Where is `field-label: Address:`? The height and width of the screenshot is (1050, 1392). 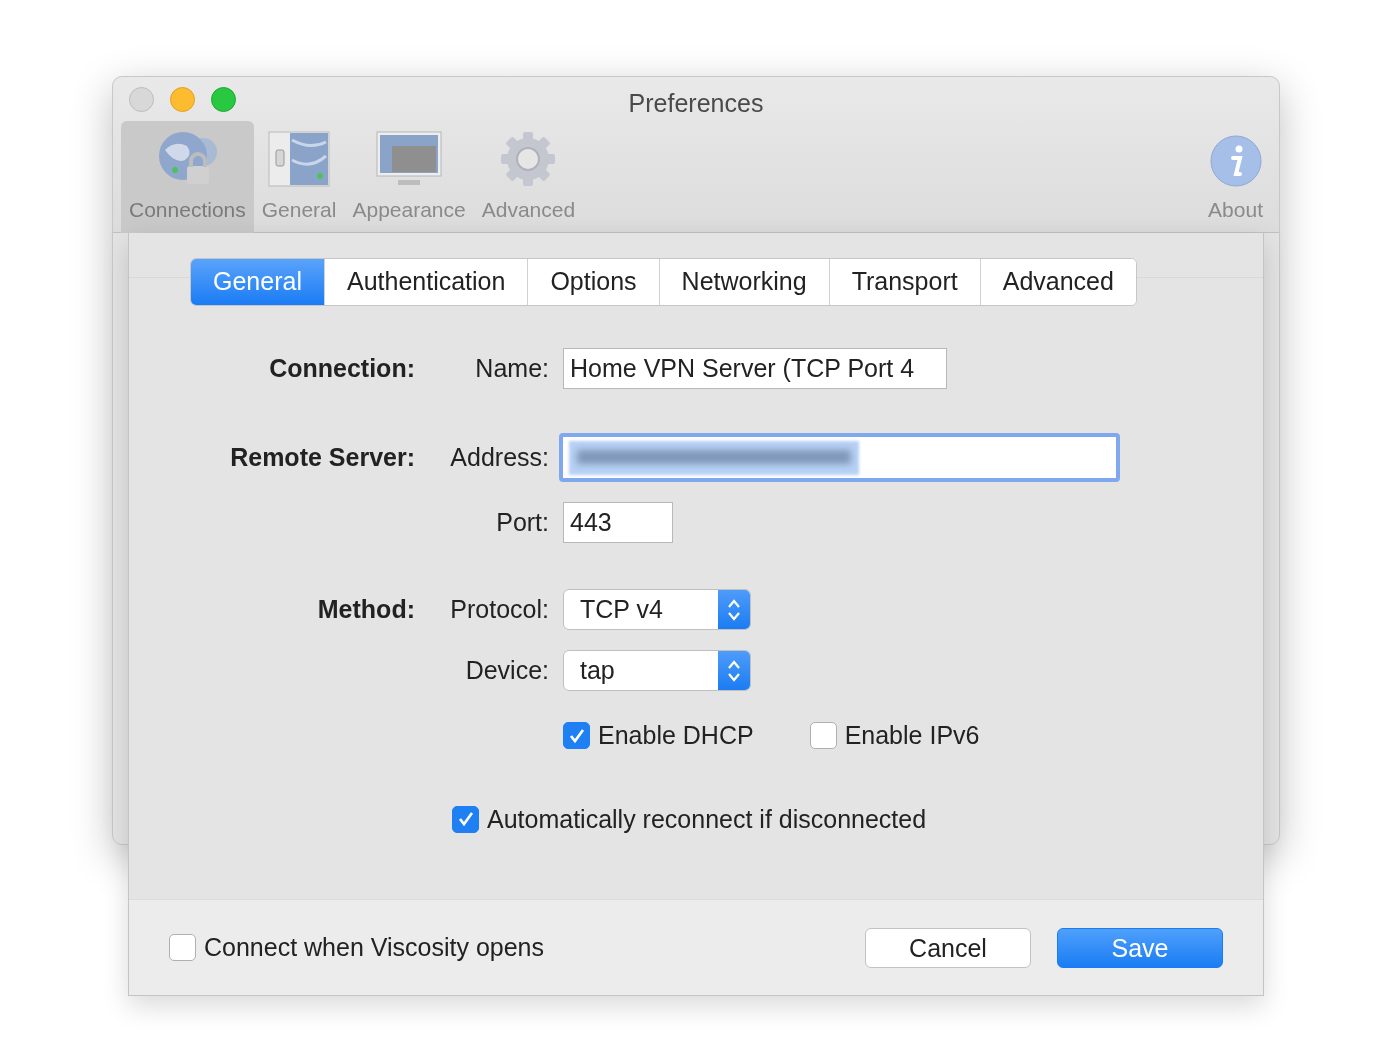
field-label: Address: is located at coordinates (499, 457).